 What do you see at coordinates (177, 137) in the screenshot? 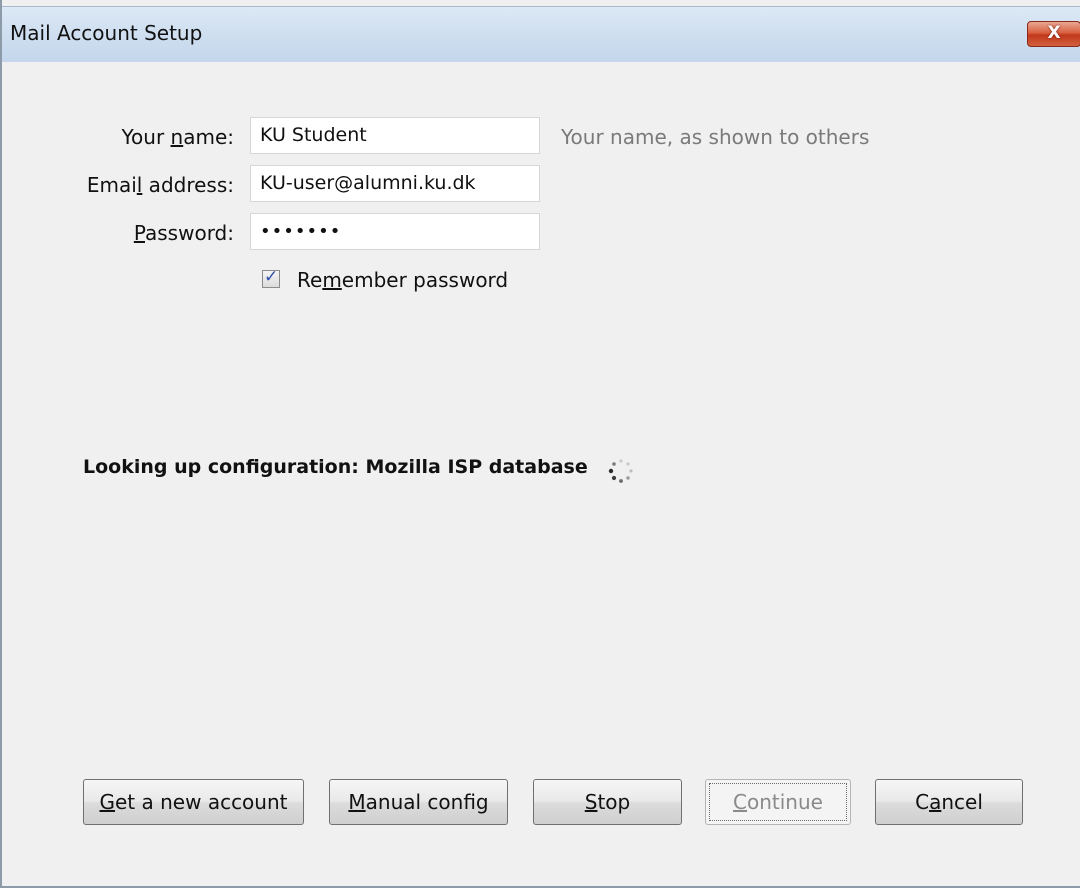
I see `name-label: Your name:` at bounding box center [177, 137].